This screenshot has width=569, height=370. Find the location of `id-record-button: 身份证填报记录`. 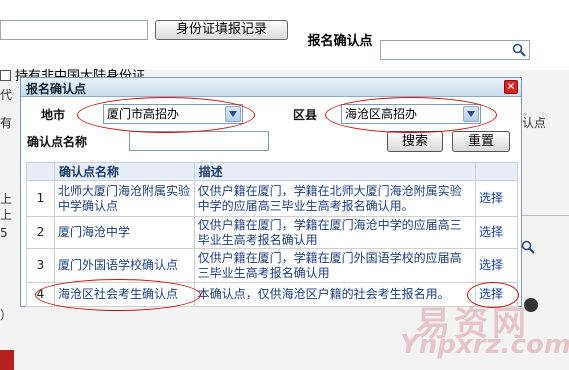

id-record-button: 身份证填报记录 is located at coordinates (221, 30).